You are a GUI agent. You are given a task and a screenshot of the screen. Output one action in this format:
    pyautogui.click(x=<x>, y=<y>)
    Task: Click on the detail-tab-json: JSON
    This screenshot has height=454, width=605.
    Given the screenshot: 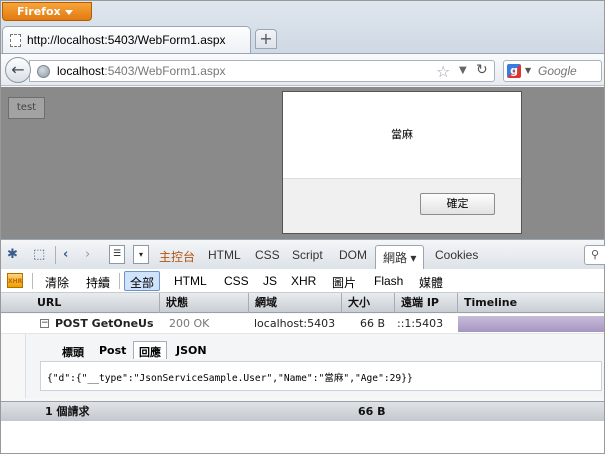 What is the action you would take?
    pyautogui.click(x=191, y=350)
    